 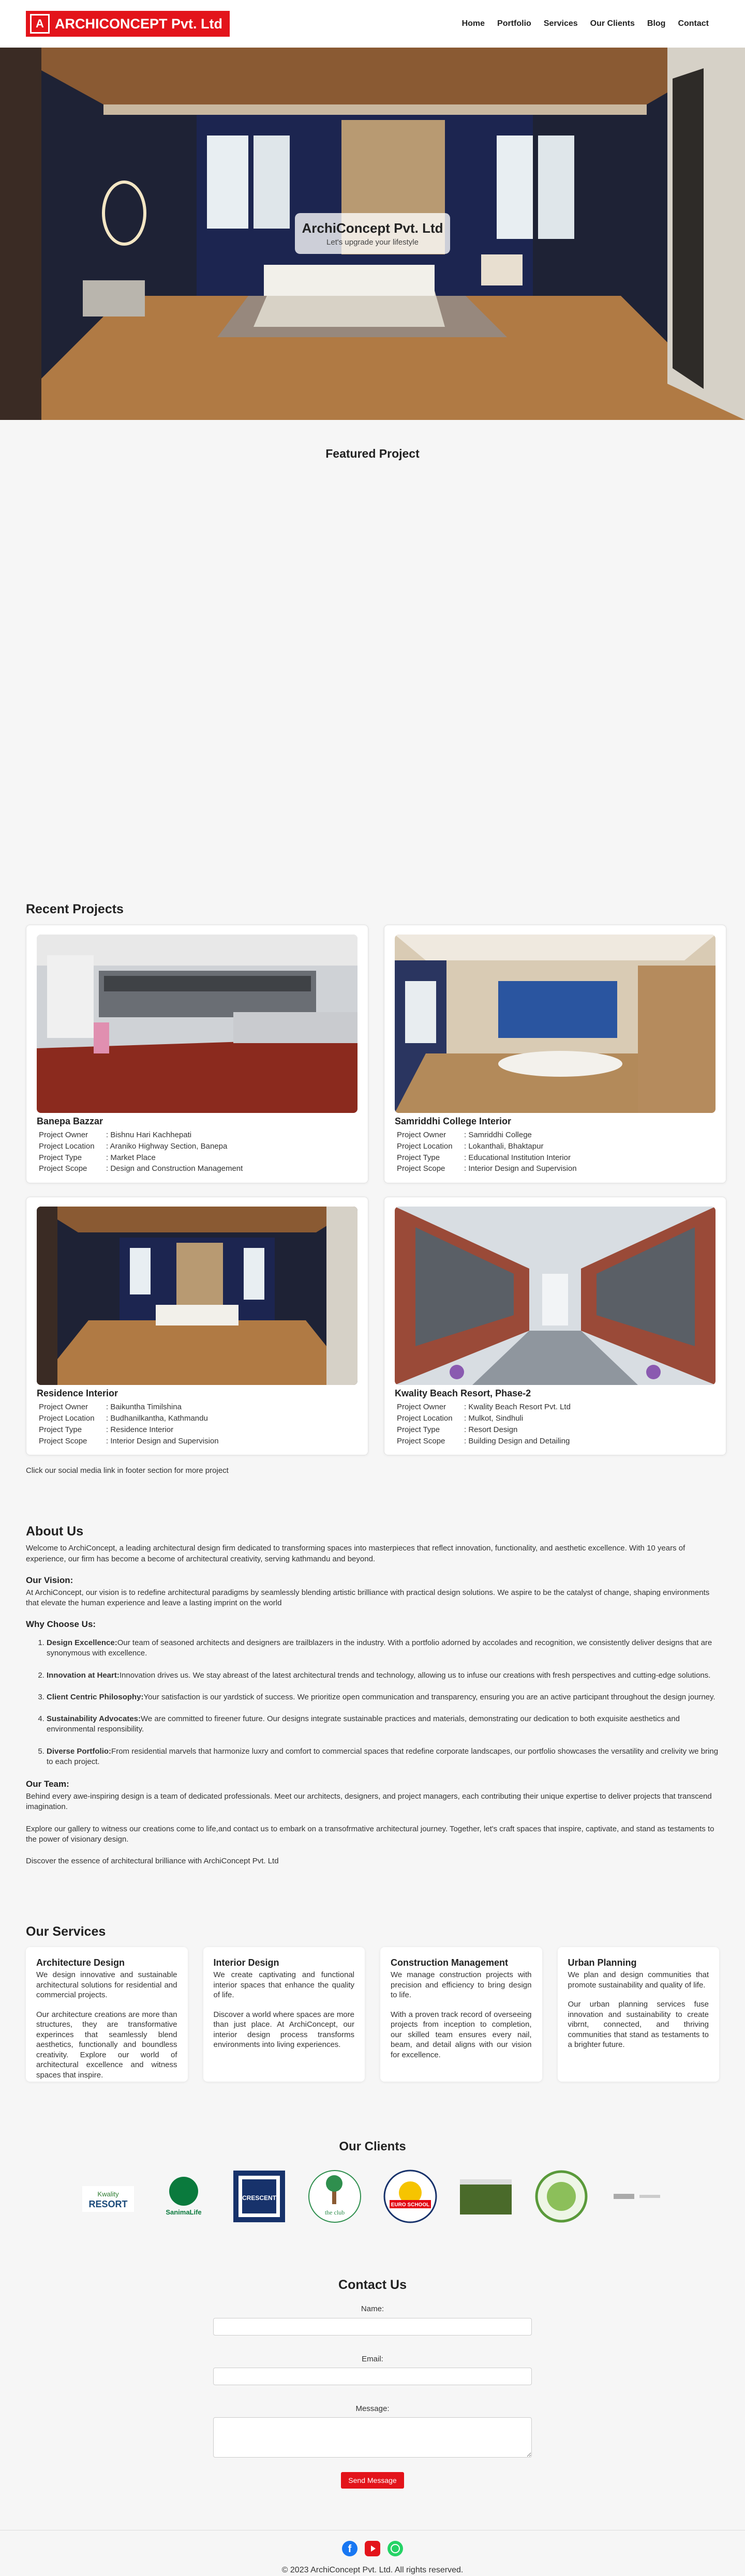 I want to click on logo-mark: A, so click(x=40, y=24).